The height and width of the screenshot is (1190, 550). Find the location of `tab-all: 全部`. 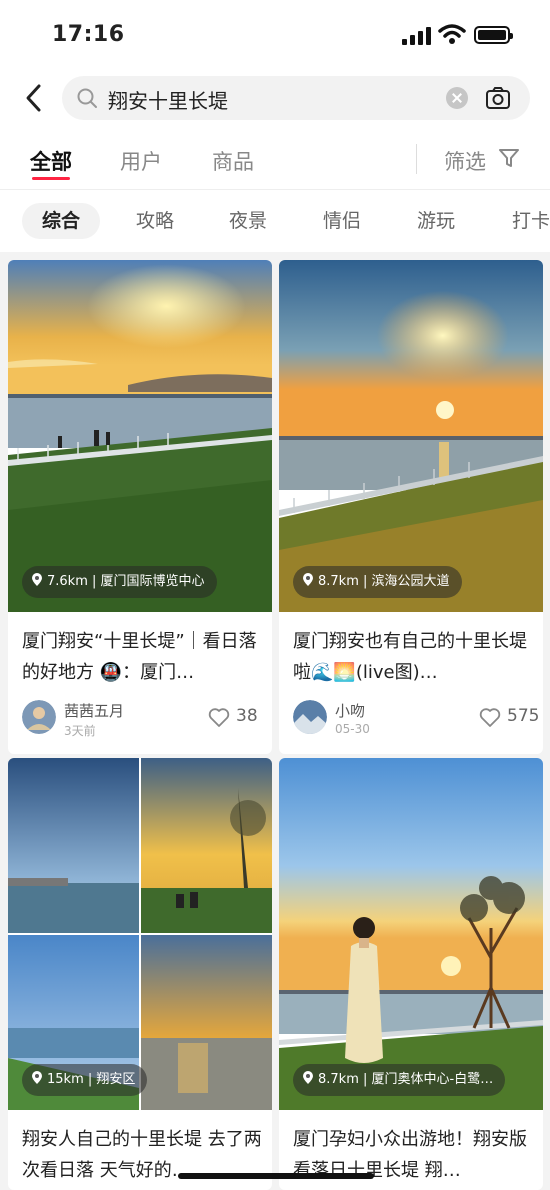

tab-all: 全部 is located at coordinates (51, 161).